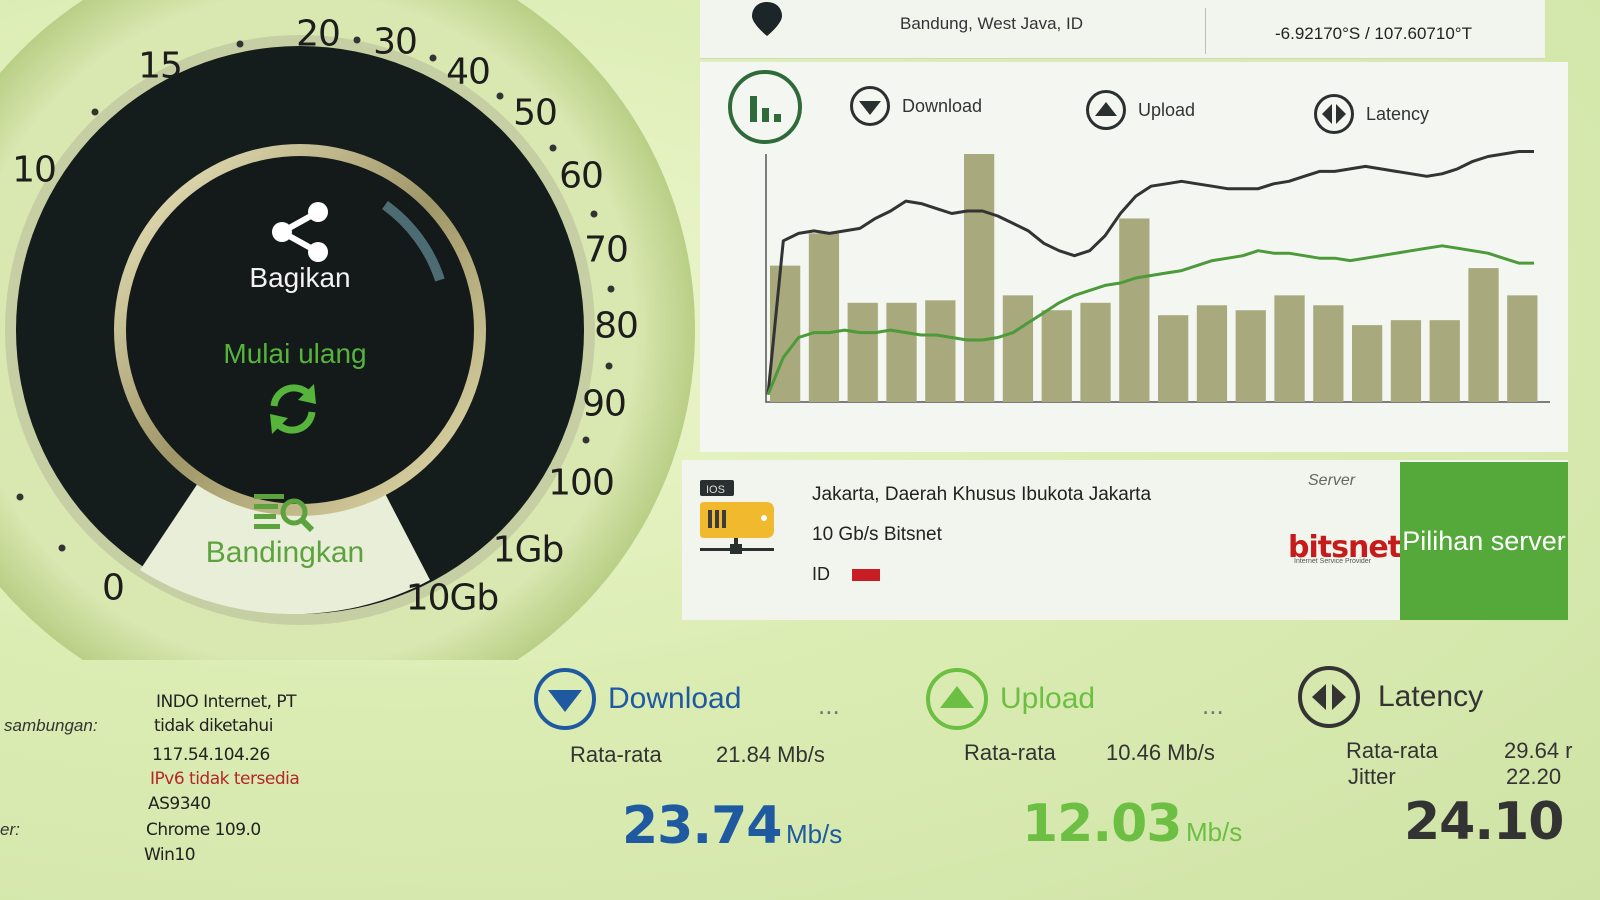 The height and width of the screenshot is (900, 1600). What do you see at coordinates (179, 804) in the screenshot?
I see `client-asn: AS9340` at bounding box center [179, 804].